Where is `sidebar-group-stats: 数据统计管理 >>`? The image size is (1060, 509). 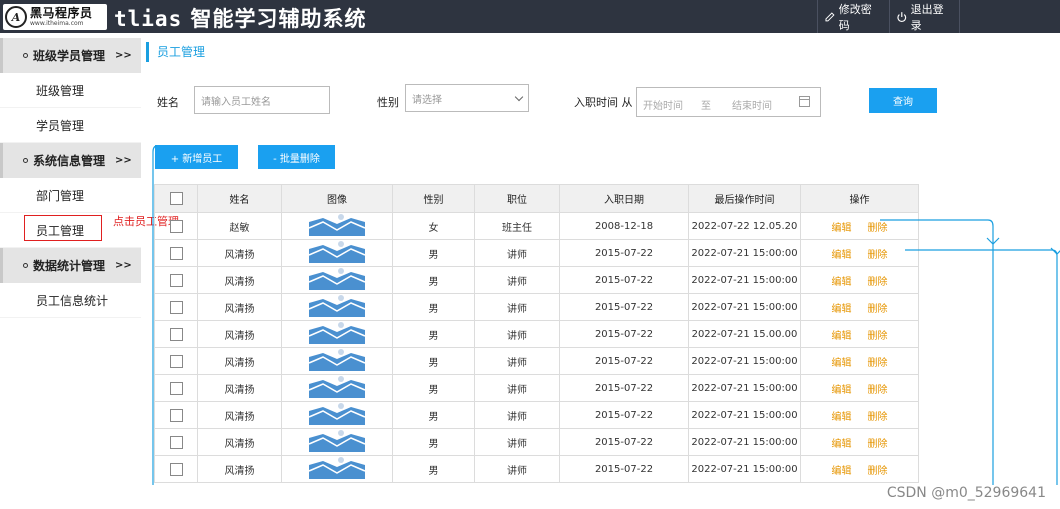
sidebar-group-stats: 数据统计管理 >> is located at coordinates (70, 265).